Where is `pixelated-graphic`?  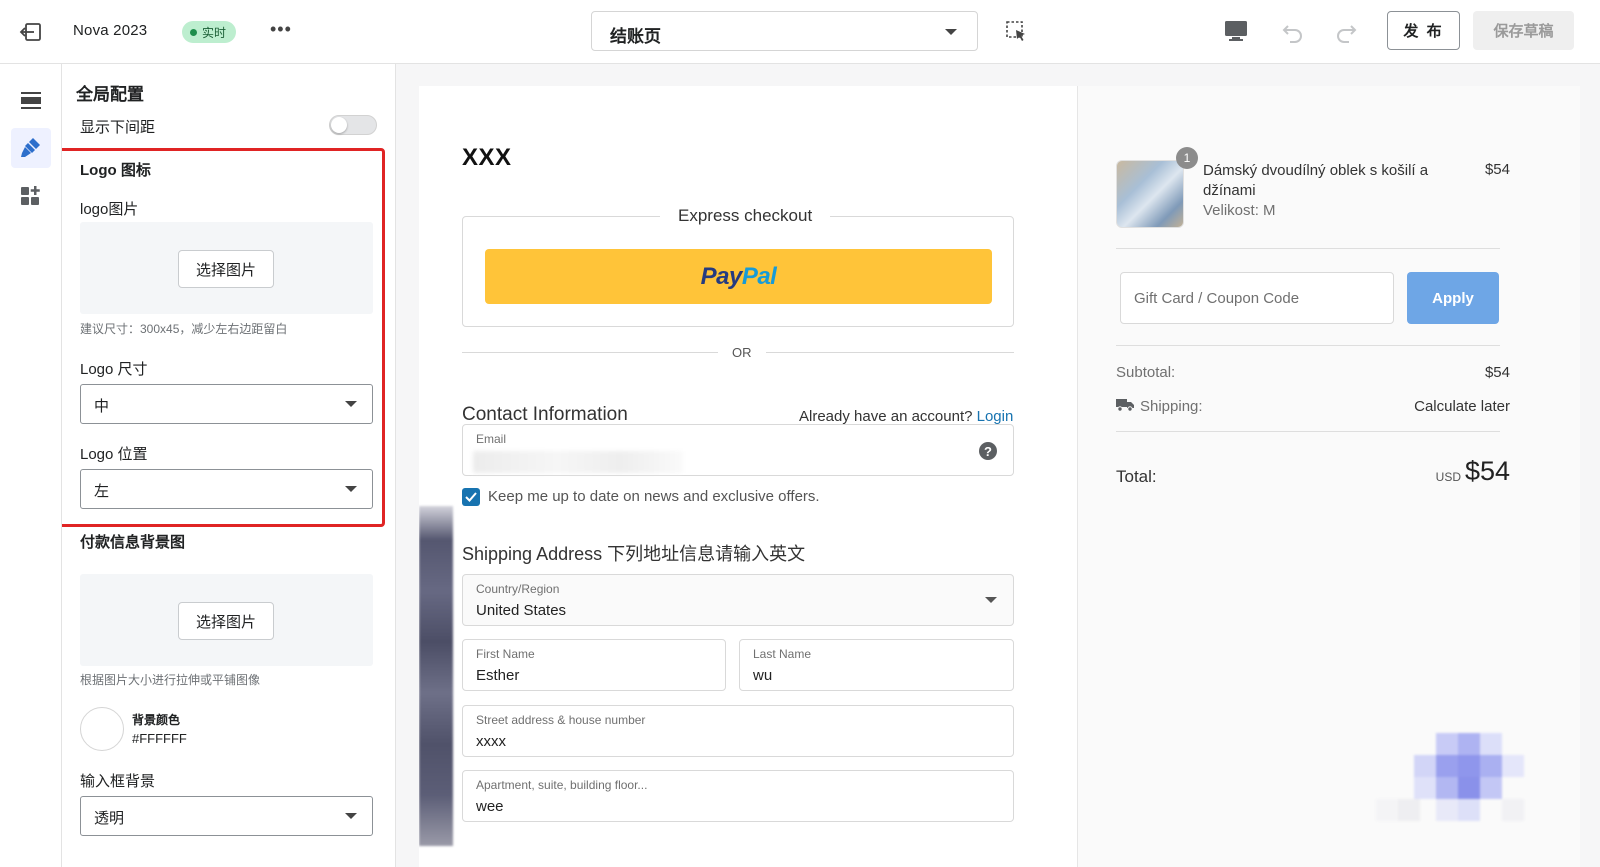 pixelated-graphic is located at coordinates (1450, 777).